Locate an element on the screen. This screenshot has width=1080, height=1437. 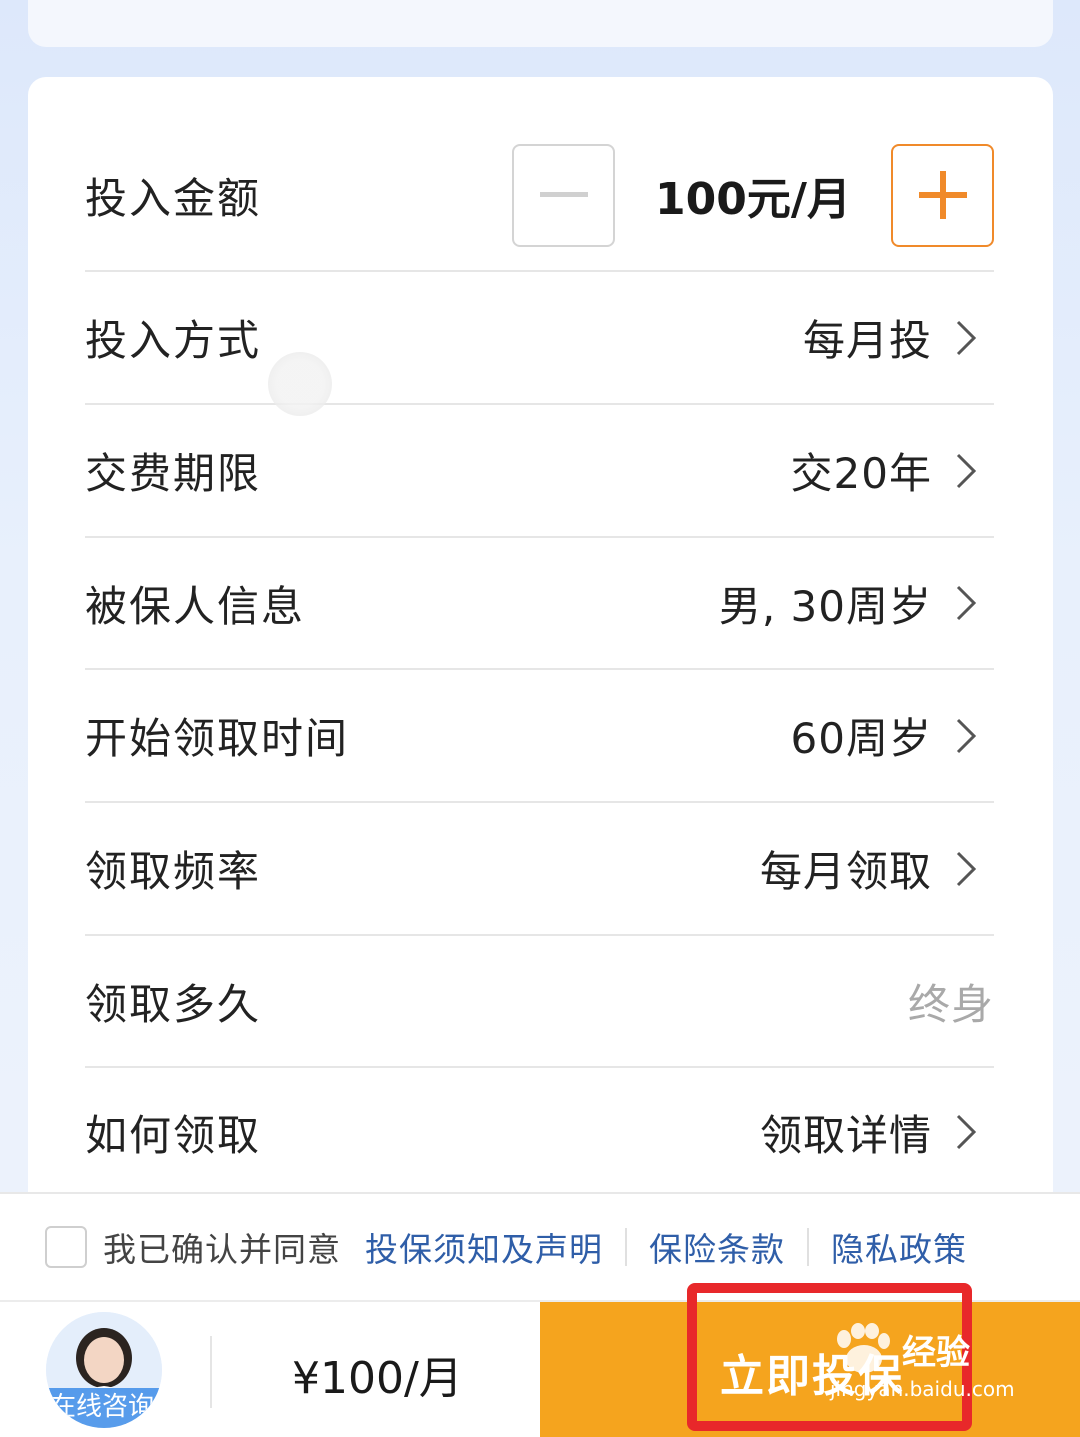
row-value: 60周岁 is located at coordinates (861, 738).